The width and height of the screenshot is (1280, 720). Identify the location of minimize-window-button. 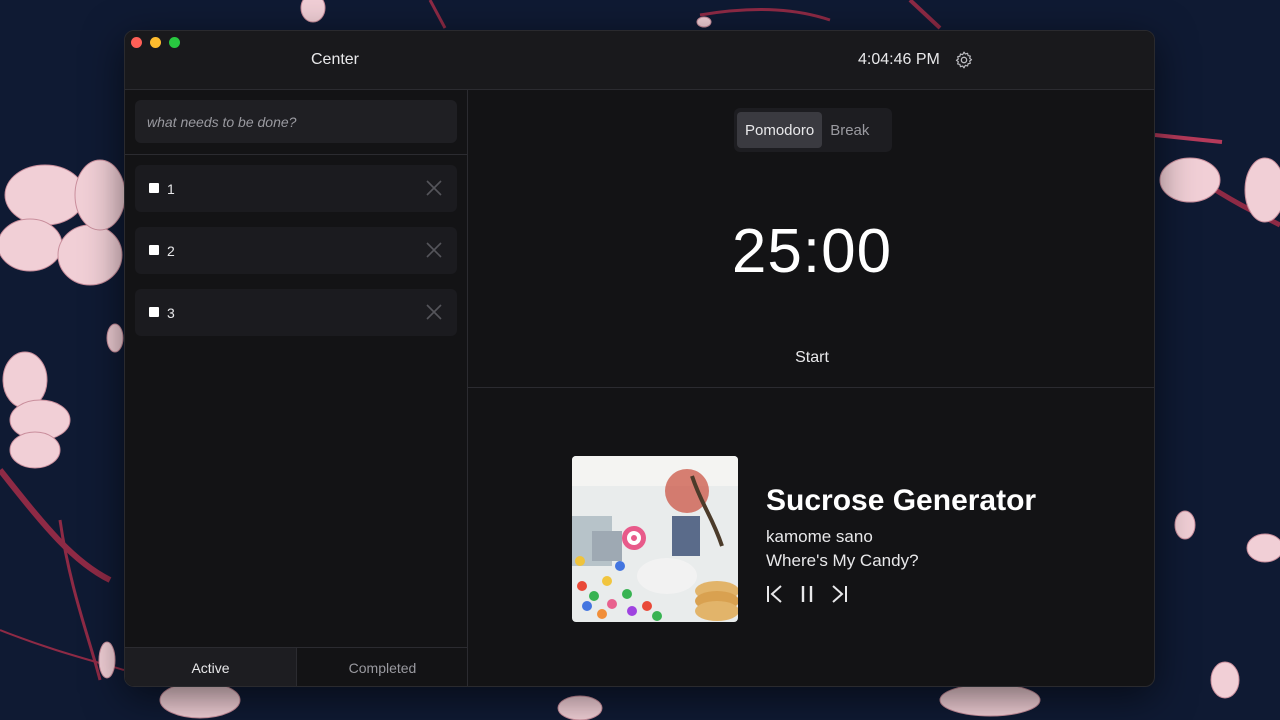
(155, 42).